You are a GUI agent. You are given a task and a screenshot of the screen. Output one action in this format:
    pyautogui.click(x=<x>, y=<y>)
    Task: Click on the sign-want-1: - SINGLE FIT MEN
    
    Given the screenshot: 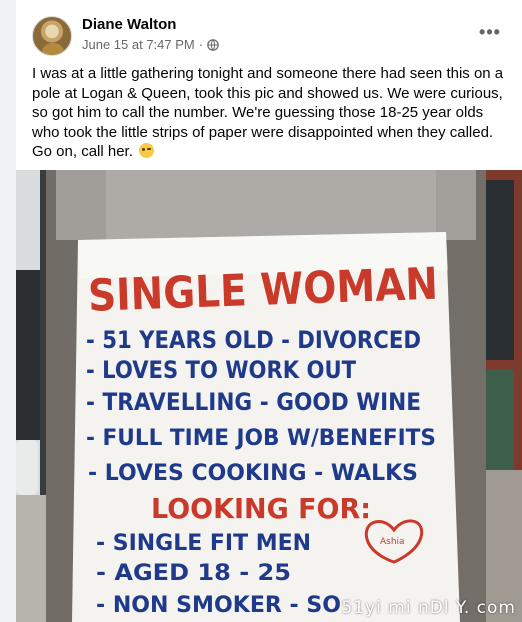 What is the action you would take?
    pyautogui.click(x=203, y=543)
    